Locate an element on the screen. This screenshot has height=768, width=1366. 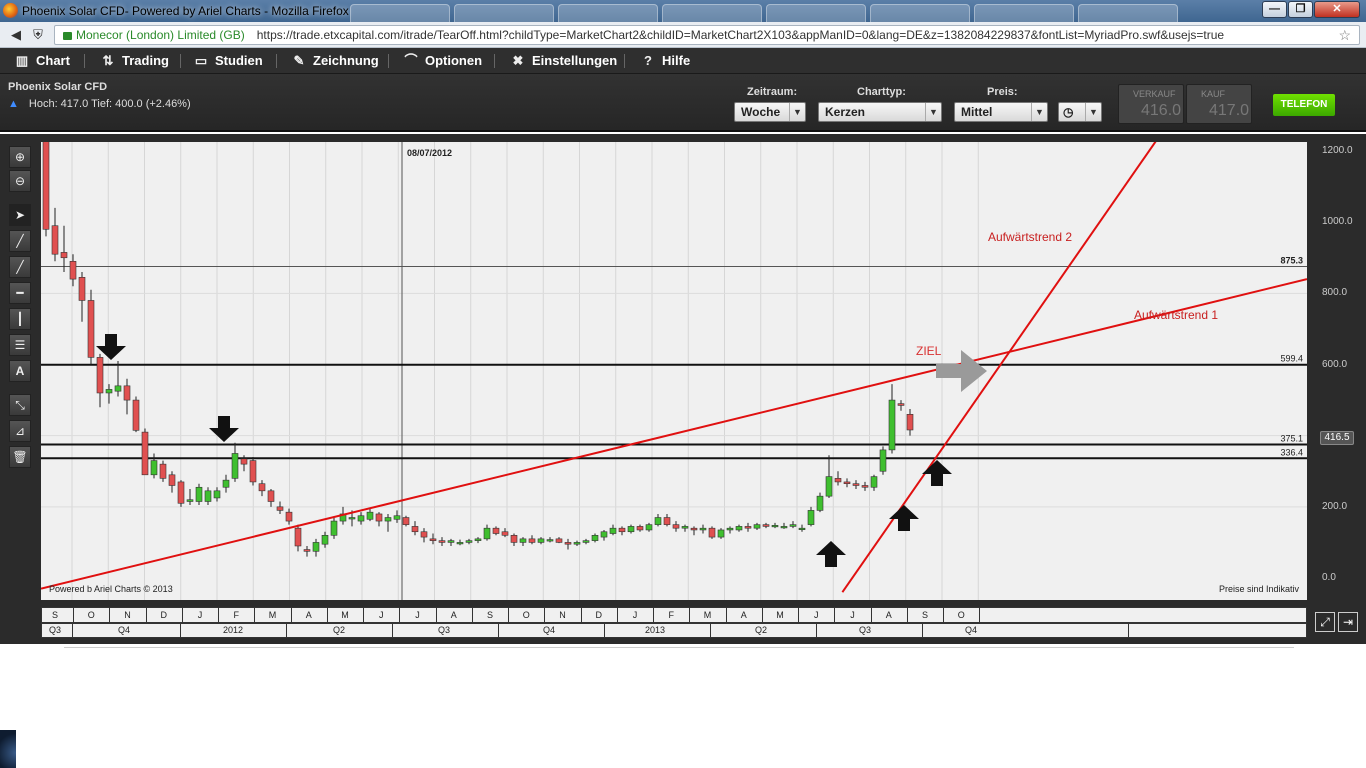
y-tick-label: 600.0 is located at coordinates (1335, 364).